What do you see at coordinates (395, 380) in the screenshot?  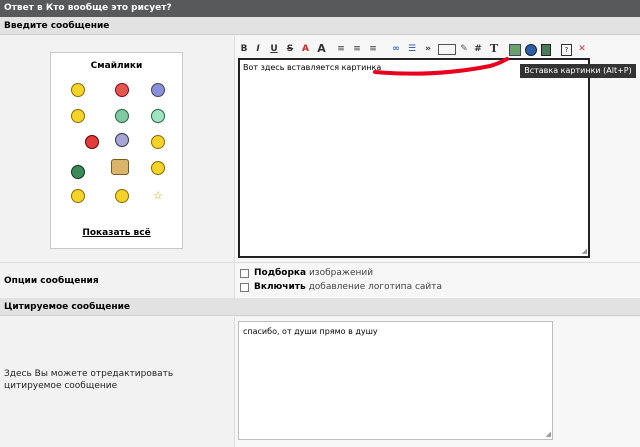 I see `quote-editor: спасибо, от души прямо в душу ◢` at bounding box center [395, 380].